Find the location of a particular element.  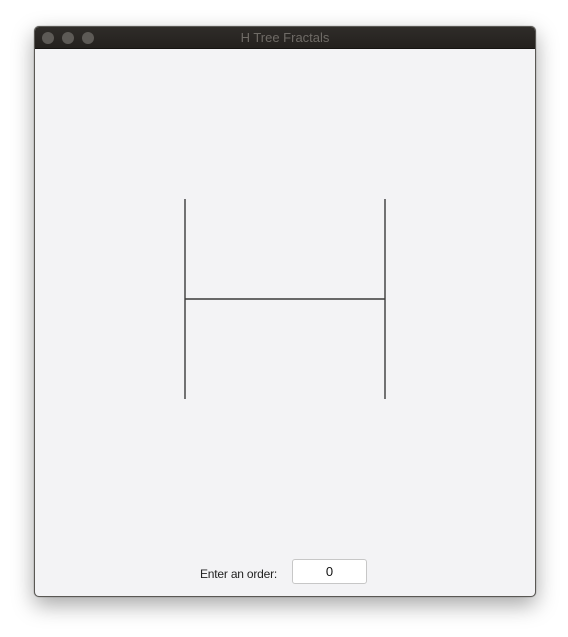

title-bar: H Tree Fractals is located at coordinates (285, 38).